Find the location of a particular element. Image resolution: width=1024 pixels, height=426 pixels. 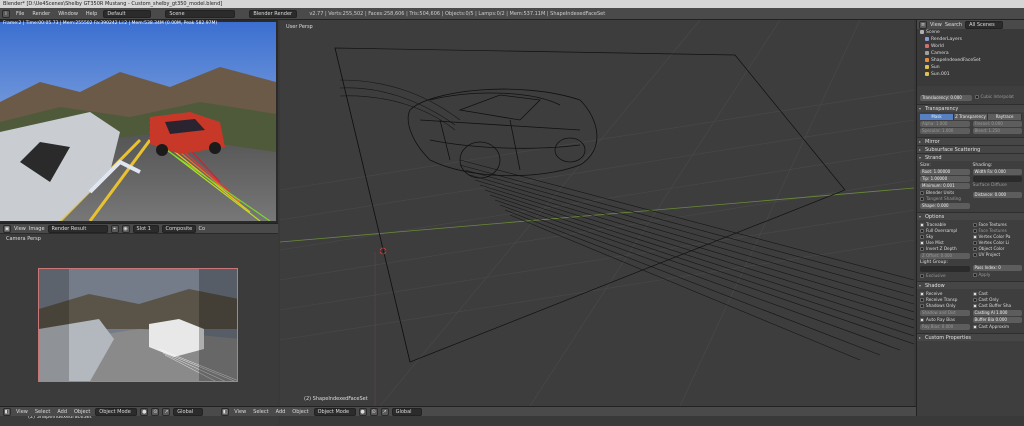

3d-view-icon: ◧ is located at coordinates (7, 411).